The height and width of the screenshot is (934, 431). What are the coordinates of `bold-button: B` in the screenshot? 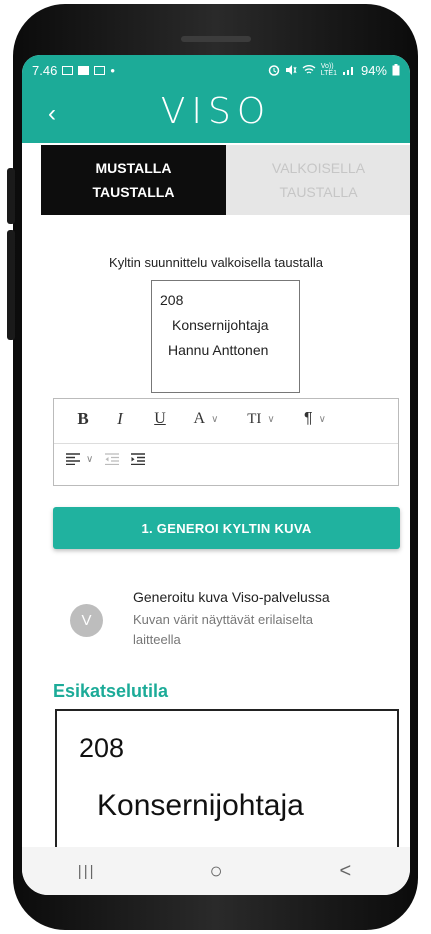 It's located at (83, 419).